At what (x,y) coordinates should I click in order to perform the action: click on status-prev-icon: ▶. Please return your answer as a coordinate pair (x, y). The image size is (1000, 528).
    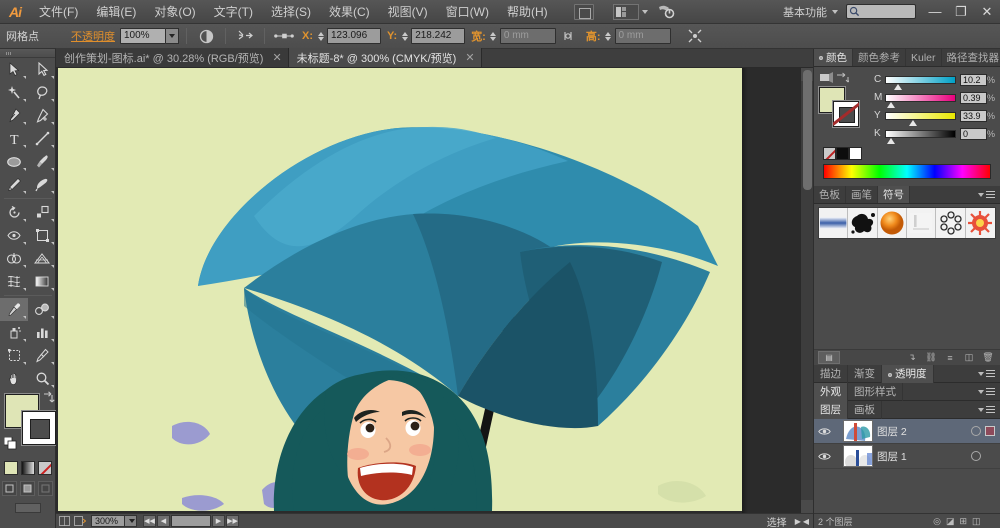
    Looking at the image, I should click on (798, 521).